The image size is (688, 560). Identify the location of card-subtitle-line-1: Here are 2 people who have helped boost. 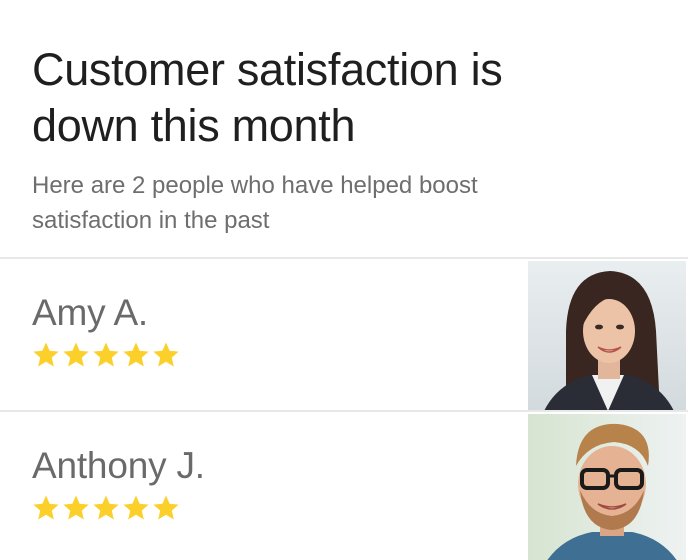
(255, 185).